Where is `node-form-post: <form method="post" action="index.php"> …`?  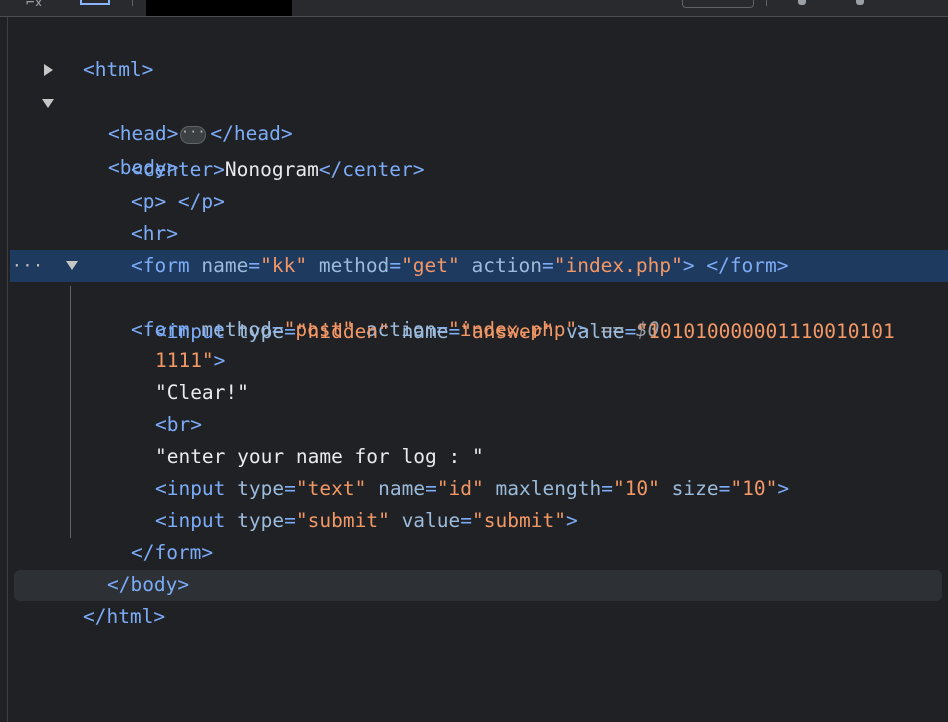 node-form-post: <form method="post" action="index.php"> … is located at coordinates (362, 295).